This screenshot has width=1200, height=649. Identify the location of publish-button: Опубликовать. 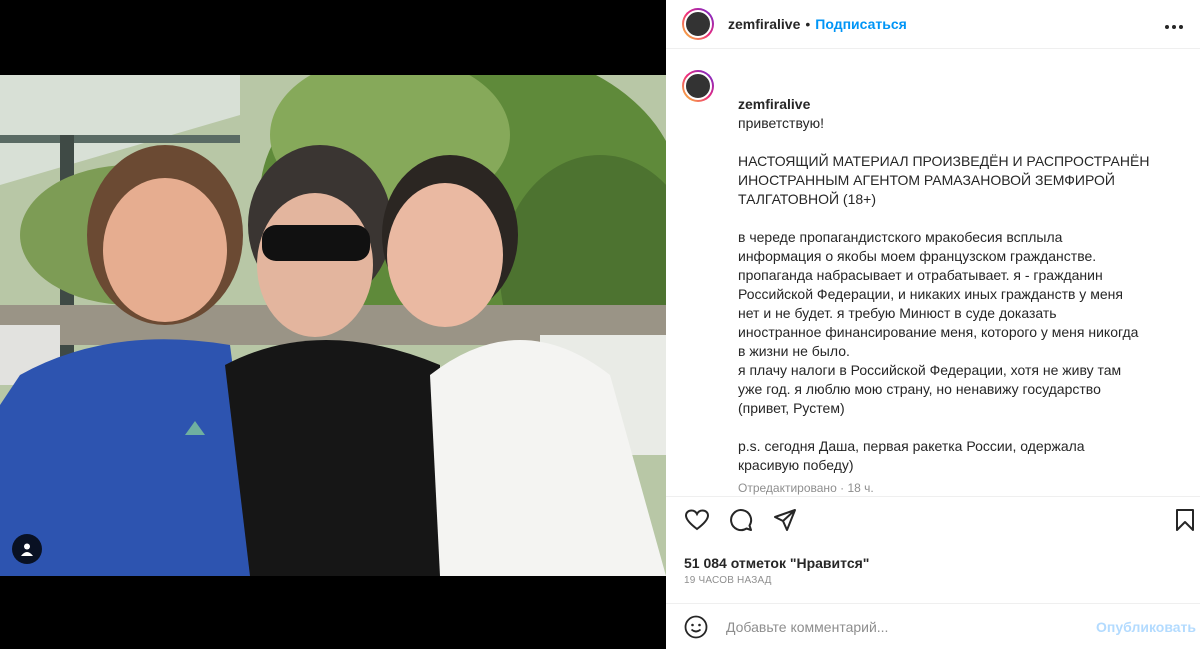
(1146, 627).